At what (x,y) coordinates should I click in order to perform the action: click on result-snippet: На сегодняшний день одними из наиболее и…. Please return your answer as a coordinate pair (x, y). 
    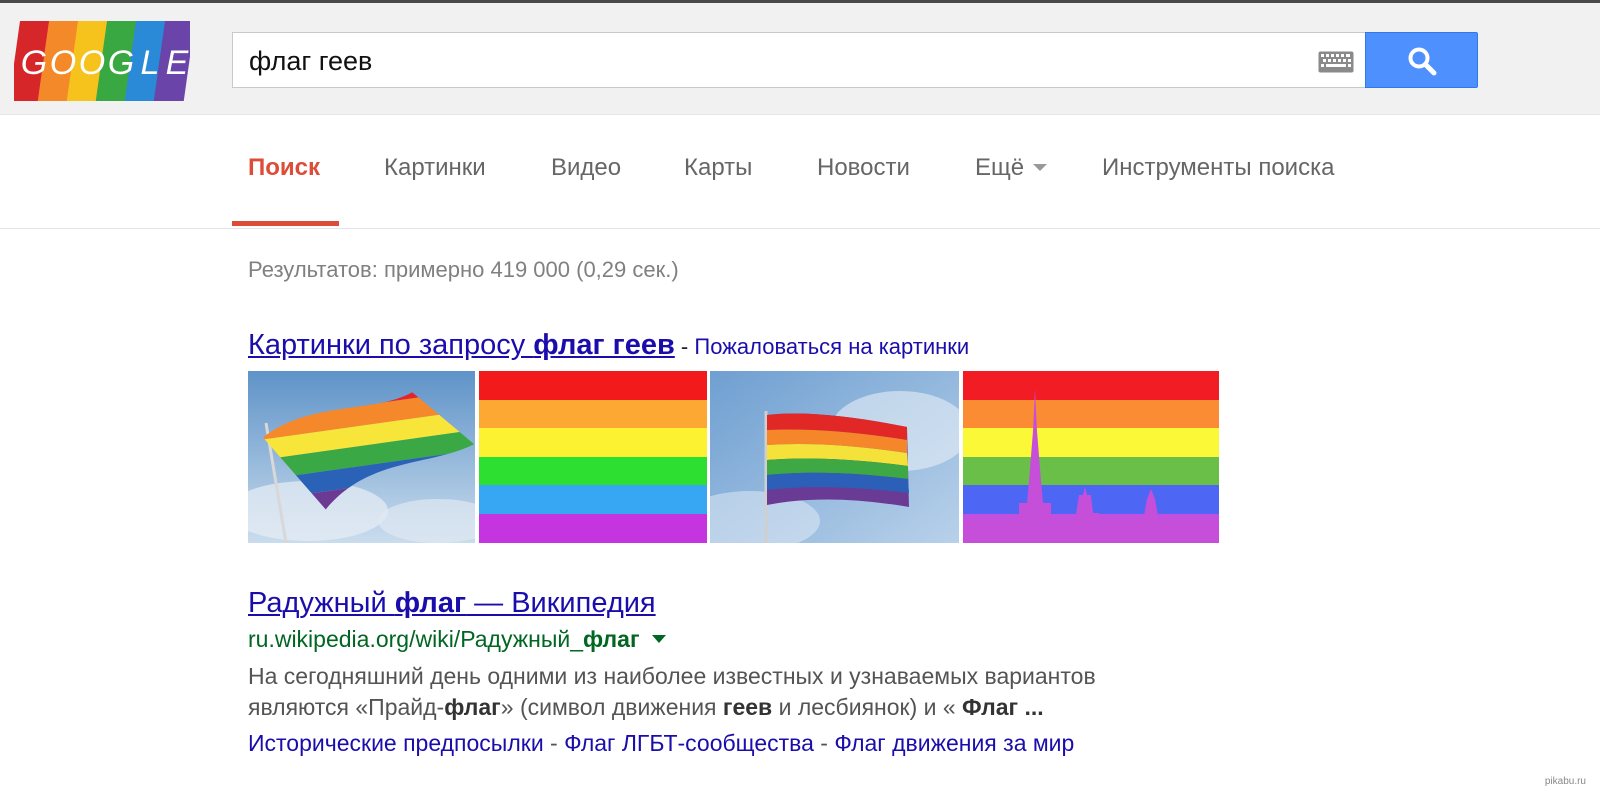
    Looking at the image, I should click on (728, 692).